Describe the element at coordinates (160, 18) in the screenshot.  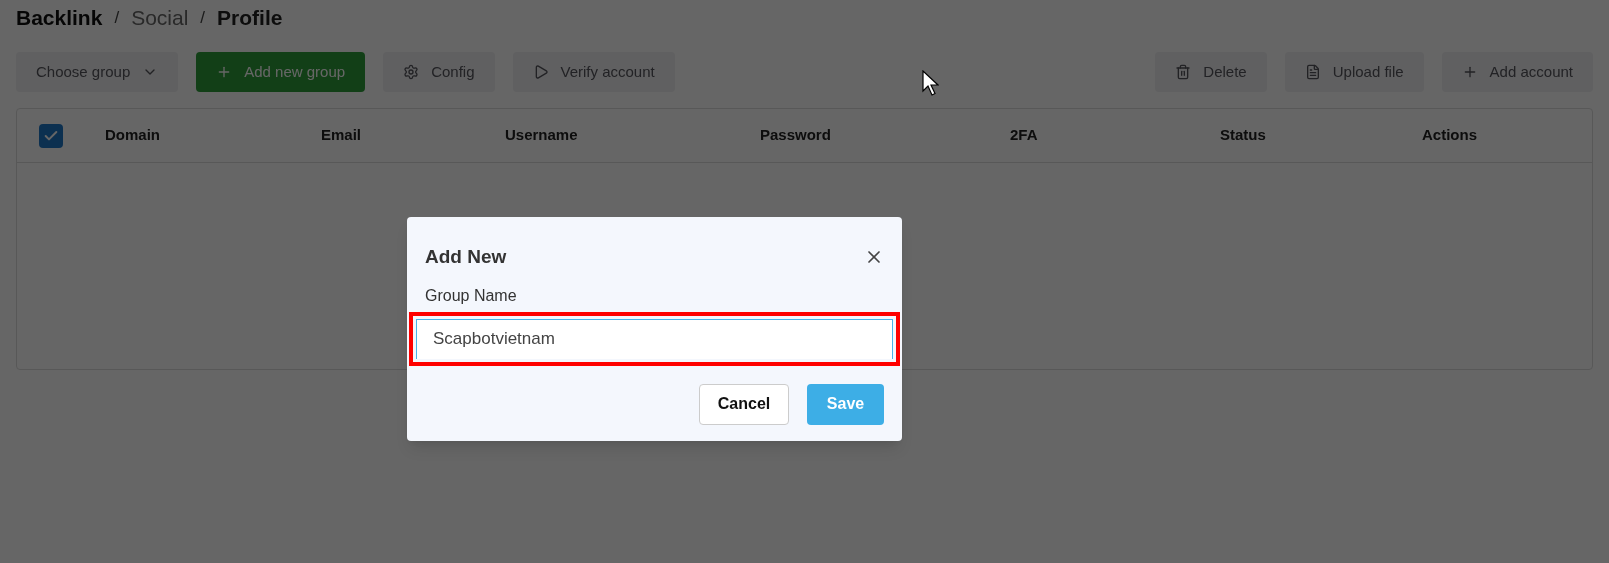
I see `breadcrumb-item: Social` at that location.